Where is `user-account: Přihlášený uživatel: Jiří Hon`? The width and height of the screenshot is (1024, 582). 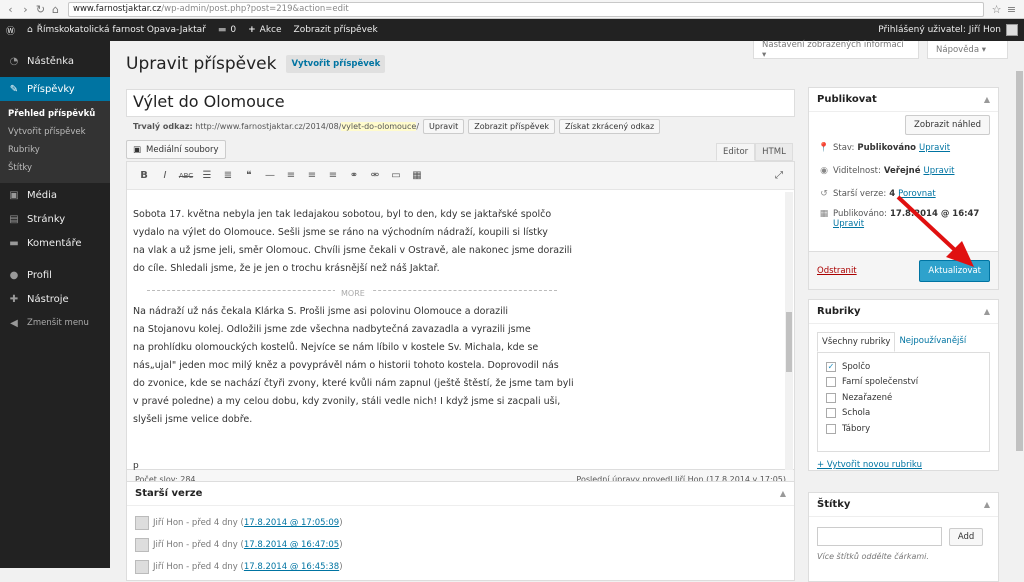 user-account: Přihlášený uživatel: Jiří Hon is located at coordinates (948, 30).